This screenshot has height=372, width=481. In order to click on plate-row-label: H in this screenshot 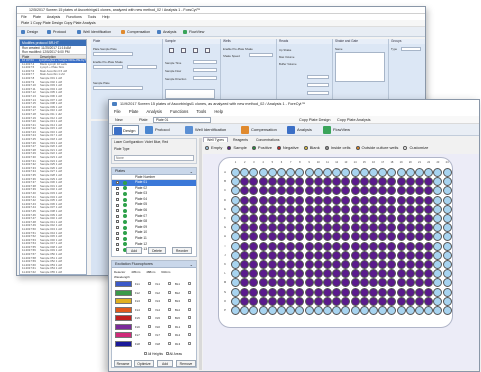, I will do `click(225, 236)`.